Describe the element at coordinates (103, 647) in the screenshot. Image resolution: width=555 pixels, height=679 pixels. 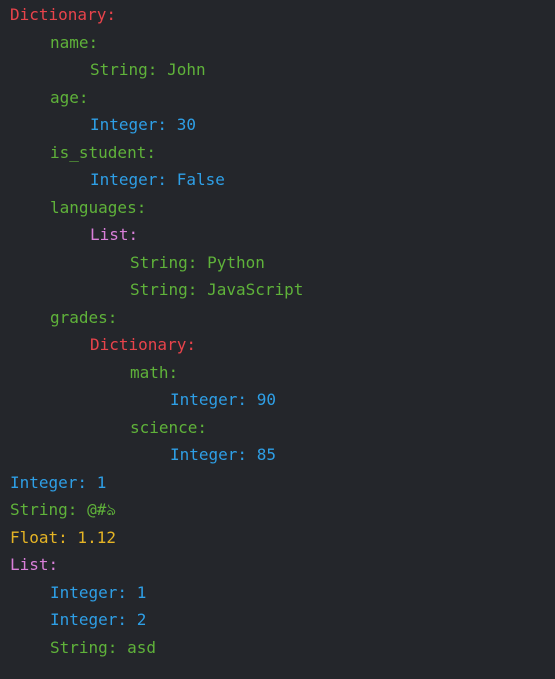
I see `console-line: String: asd` at that location.